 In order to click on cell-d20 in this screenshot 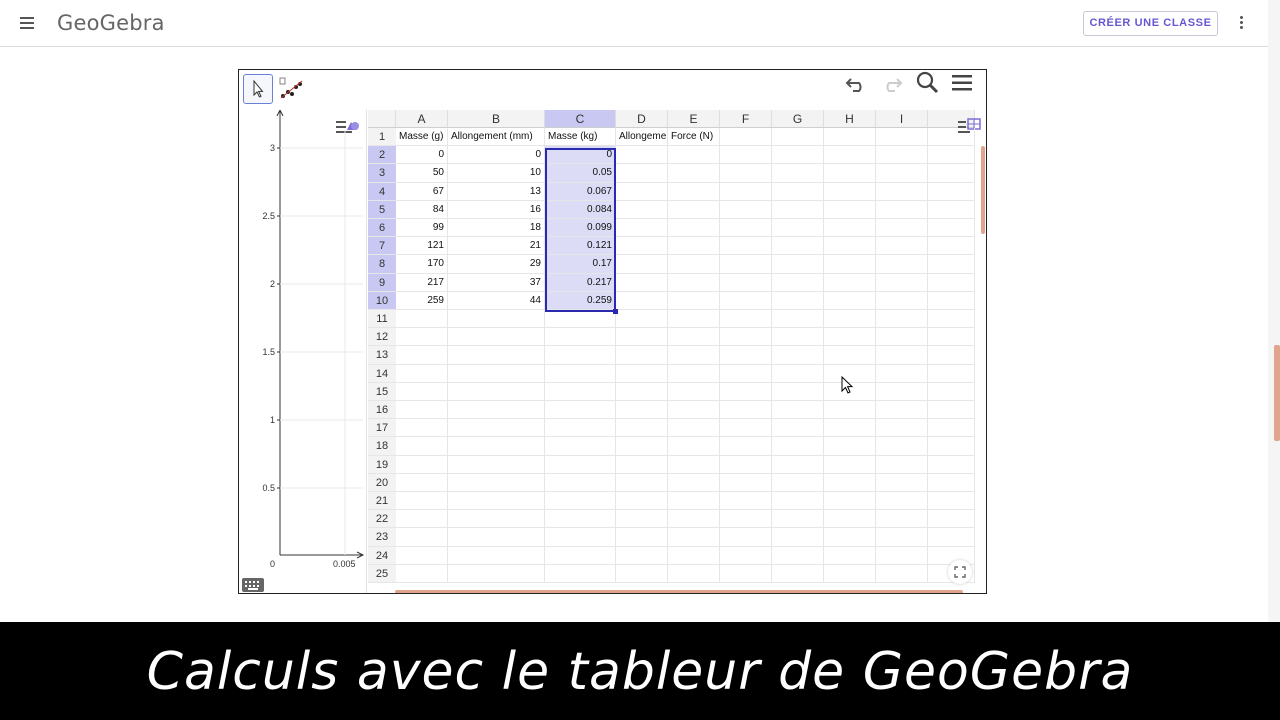, I will do `click(642, 482)`.